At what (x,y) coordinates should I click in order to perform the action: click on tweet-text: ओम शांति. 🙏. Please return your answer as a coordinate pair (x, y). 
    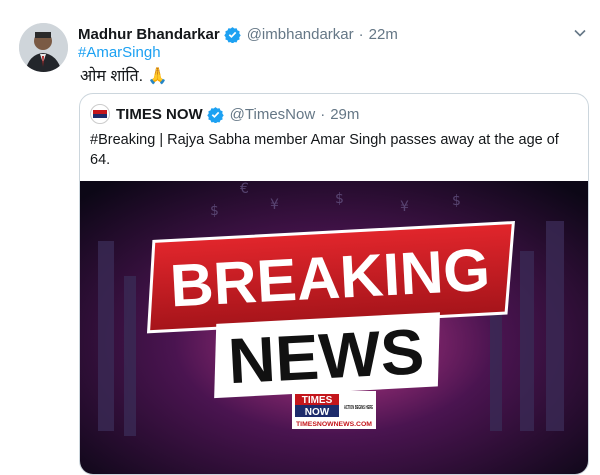
    Looking at the image, I should click on (124, 76).